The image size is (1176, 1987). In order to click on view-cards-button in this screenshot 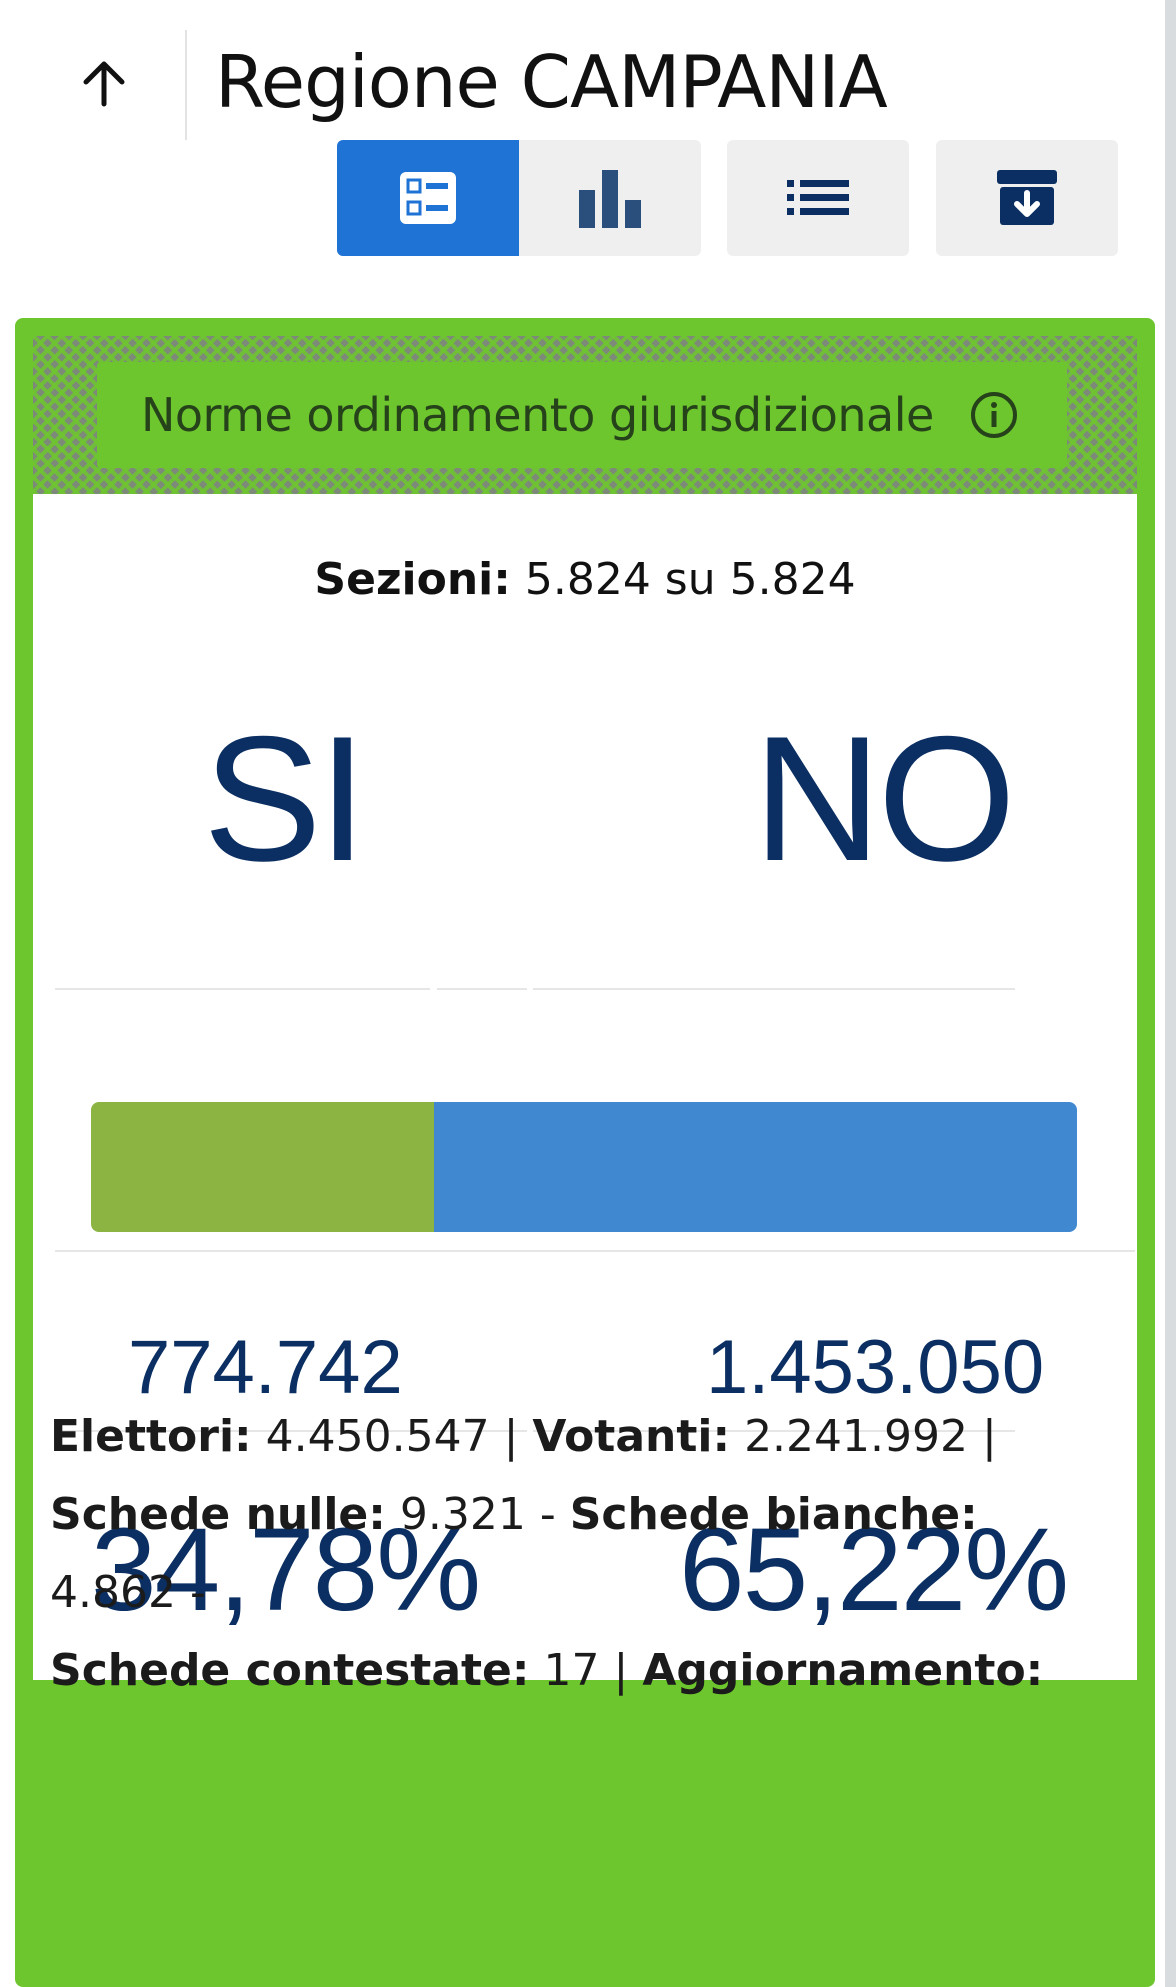, I will do `click(428, 198)`.